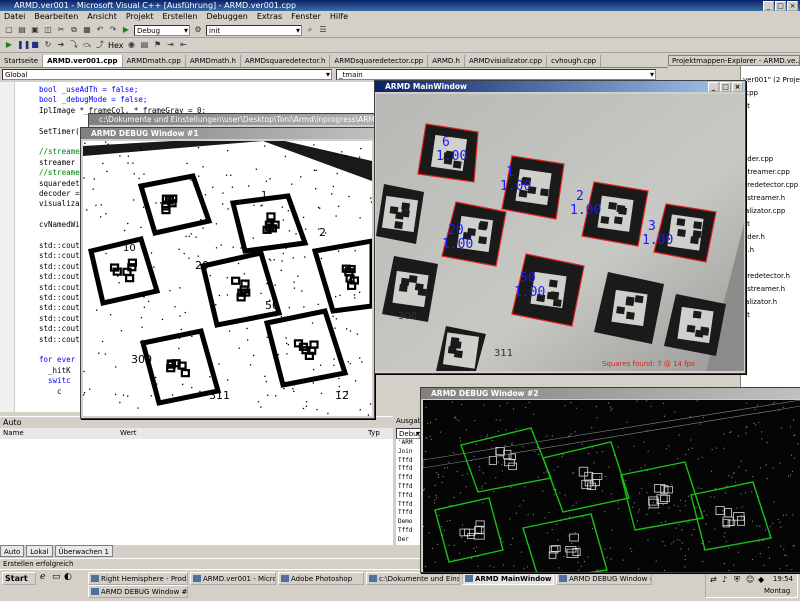  I want to click on paste-icon: ▦, so click(87, 30).